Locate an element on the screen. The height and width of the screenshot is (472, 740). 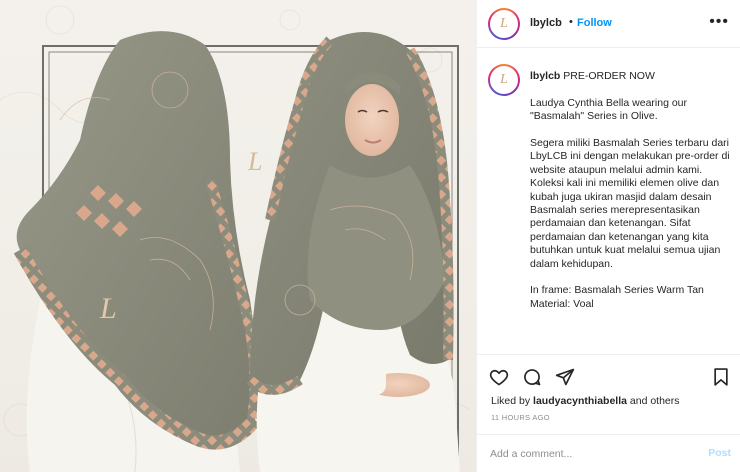
post-comment-button: Post is located at coordinates (719, 453).